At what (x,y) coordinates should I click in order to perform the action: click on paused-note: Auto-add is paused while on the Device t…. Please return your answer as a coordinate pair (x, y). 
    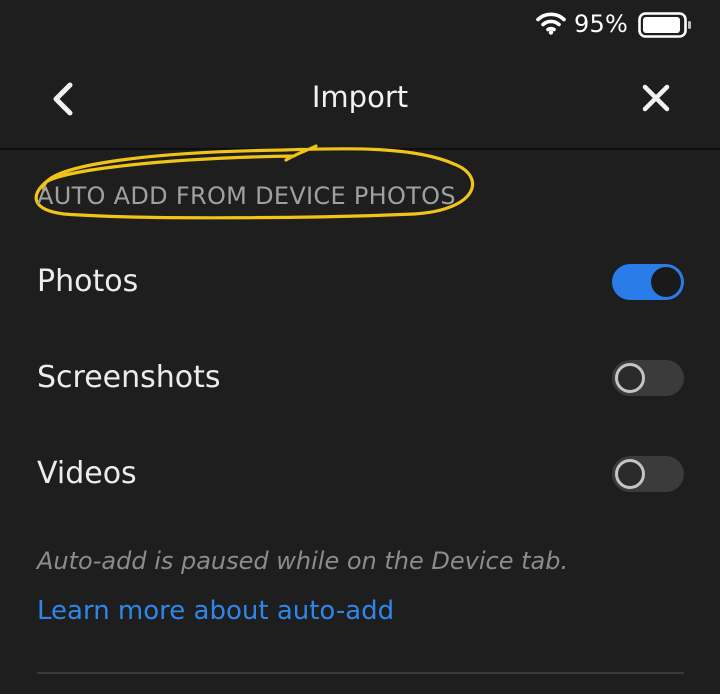
    Looking at the image, I should click on (303, 561).